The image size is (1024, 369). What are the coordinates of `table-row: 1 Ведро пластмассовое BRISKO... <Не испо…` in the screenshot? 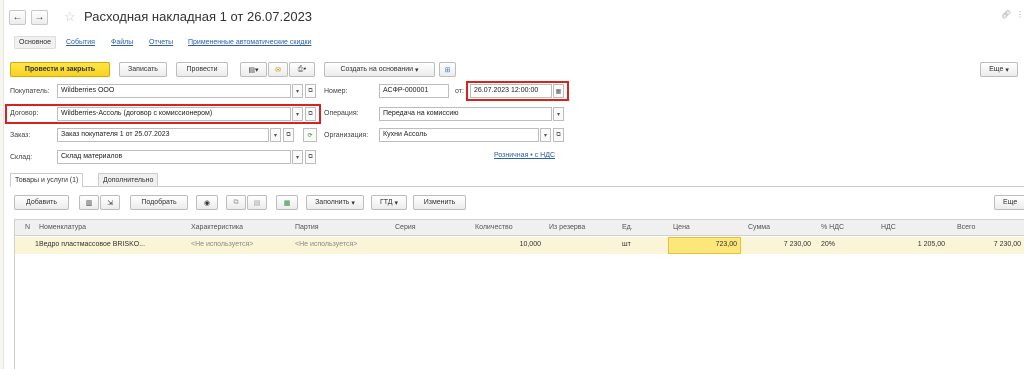 It's located at (519, 245).